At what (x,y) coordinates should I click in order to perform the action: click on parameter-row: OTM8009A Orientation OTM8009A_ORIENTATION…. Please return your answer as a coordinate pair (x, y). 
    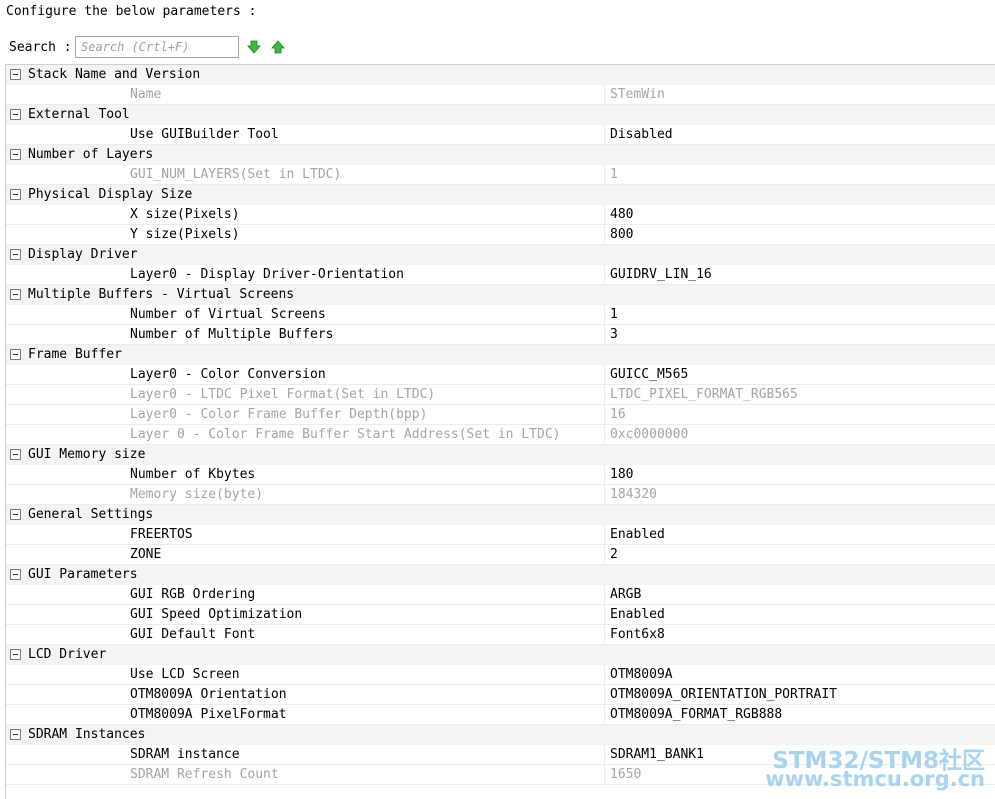
    Looking at the image, I should click on (500, 695).